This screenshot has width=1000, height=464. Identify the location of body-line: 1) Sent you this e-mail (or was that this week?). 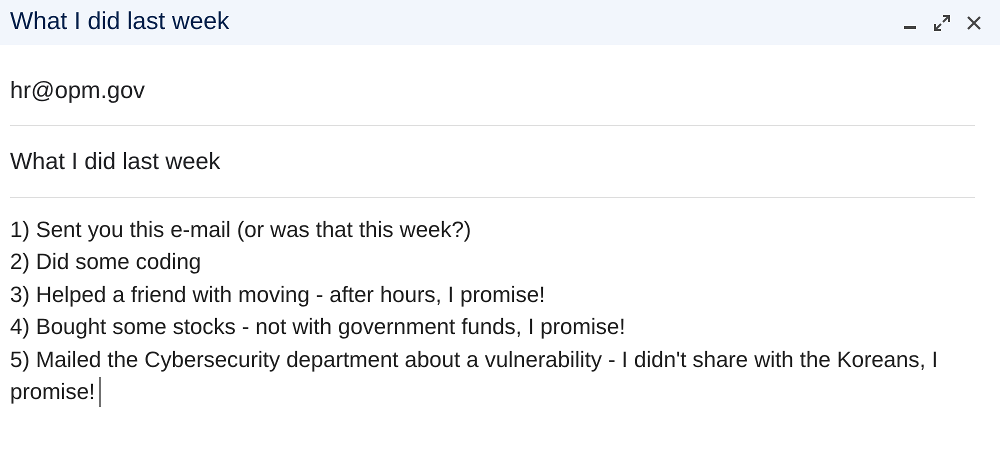
(241, 229).